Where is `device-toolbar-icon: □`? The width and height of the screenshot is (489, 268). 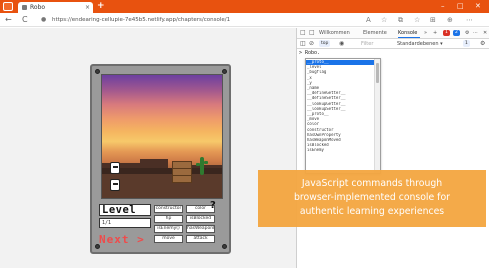
device-toolbar-icon: □ is located at coordinates (312, 33).